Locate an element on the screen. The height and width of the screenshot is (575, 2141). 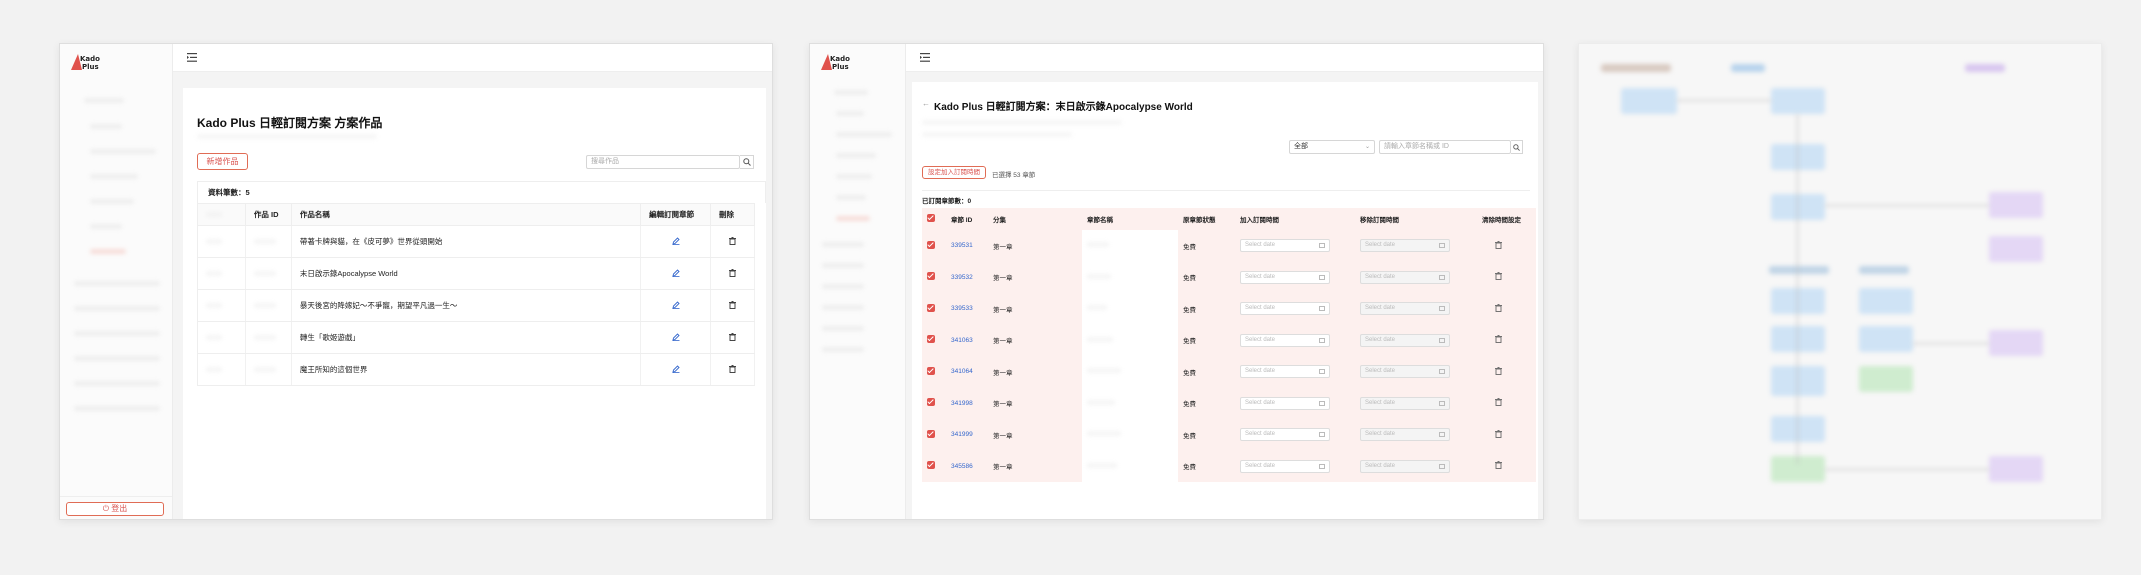
table-row: 339533 第一章 免費 Select date Select date is located at coordinates (1229, 309).